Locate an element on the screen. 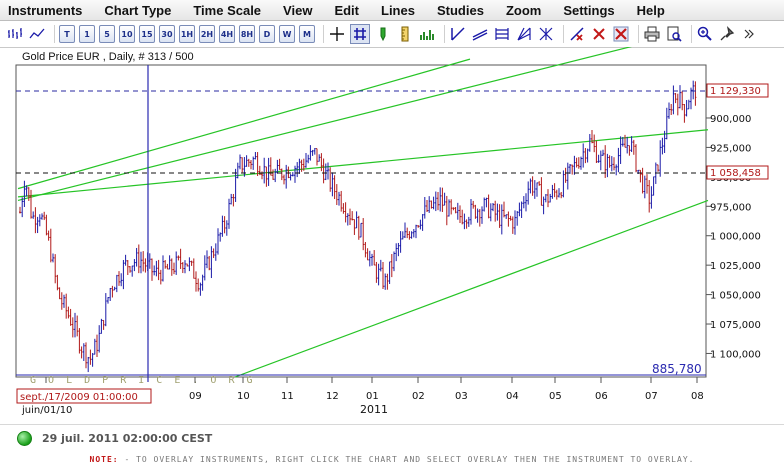 Image resolution: width=784 pixels, height=468 pixels. x-tick-label: 04 is located at coordinates (512, 396).